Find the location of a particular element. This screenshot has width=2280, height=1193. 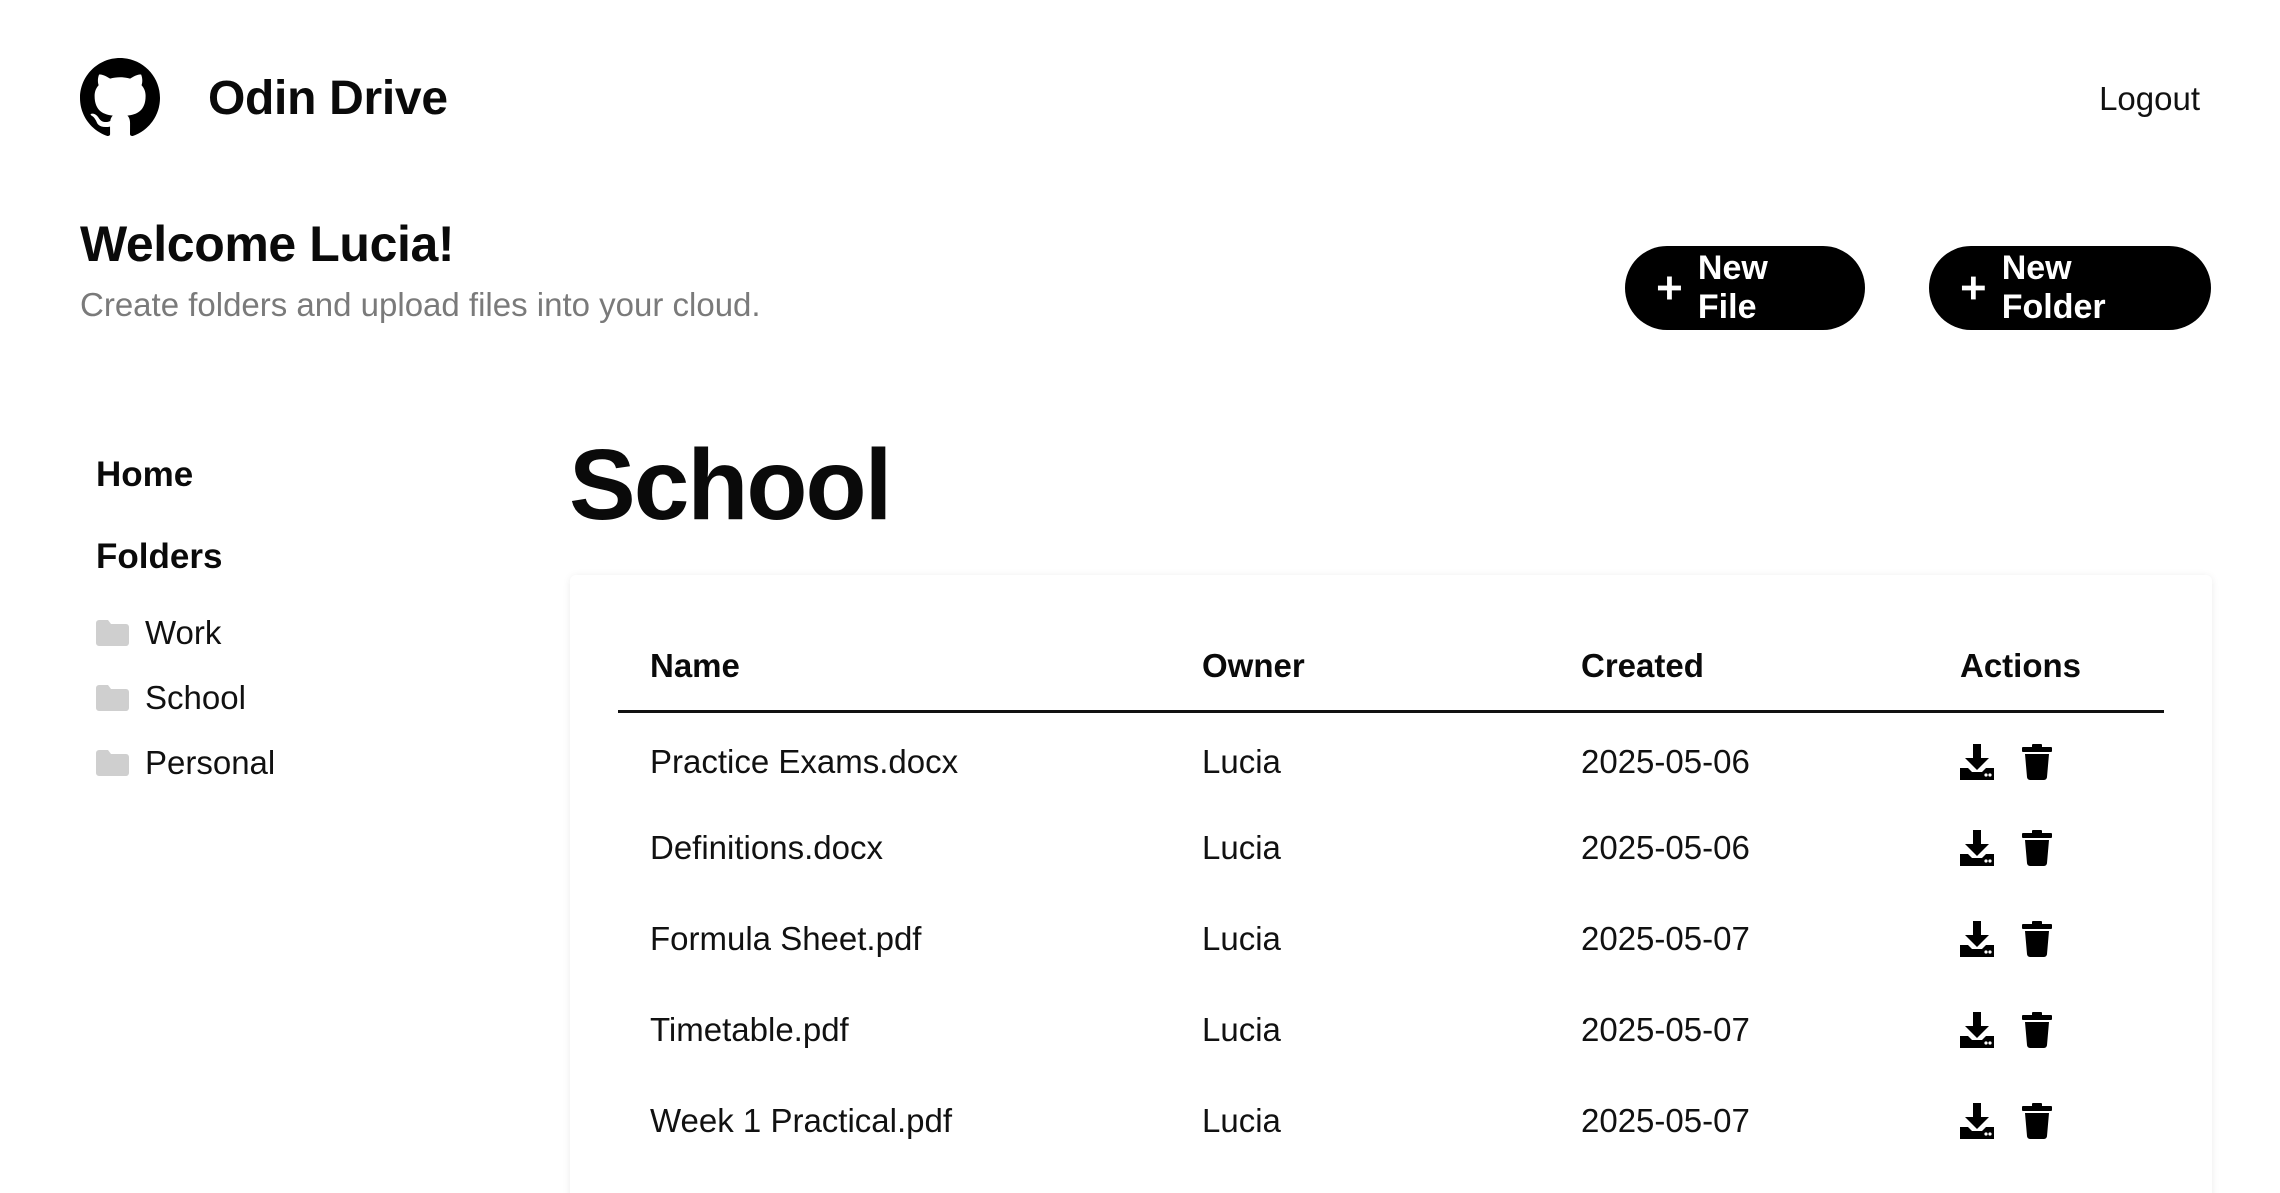

table-row: Timetable.pdf Lucia 2025-05-07 is located at coordinates (1391, 1029).